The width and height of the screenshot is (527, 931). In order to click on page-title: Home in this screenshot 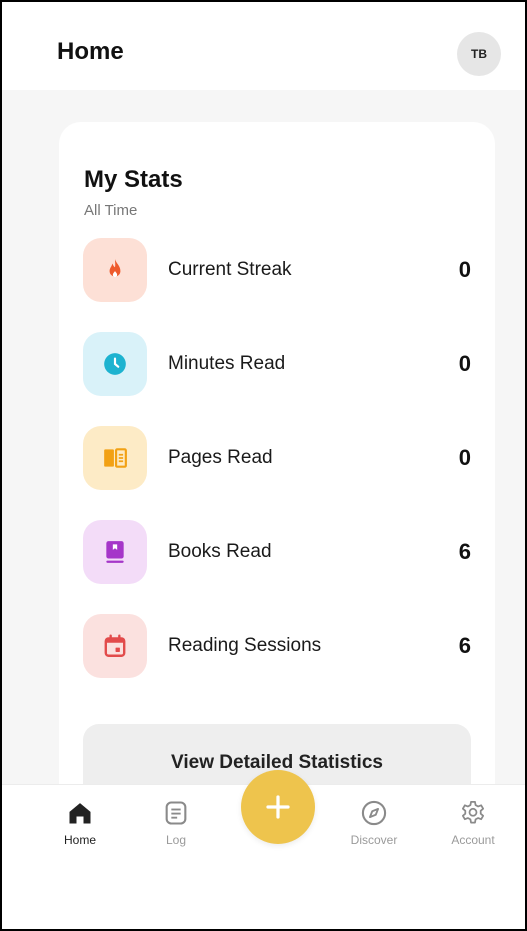, I will do `click(90, 51)`.